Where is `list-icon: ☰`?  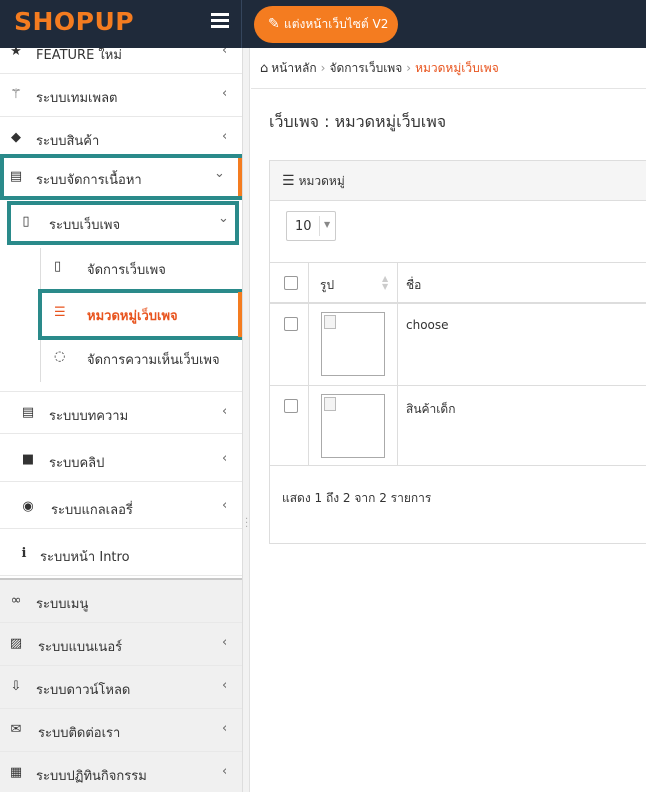
list-icon: ☰ is located at coordinates (60, 312).